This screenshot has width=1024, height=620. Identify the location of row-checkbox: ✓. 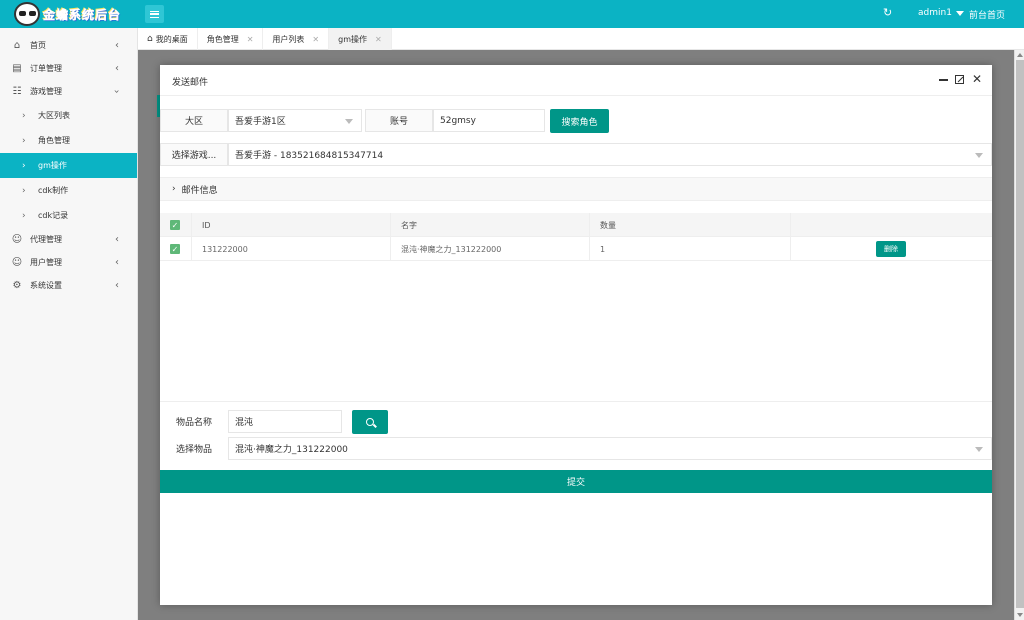
(175, 249).